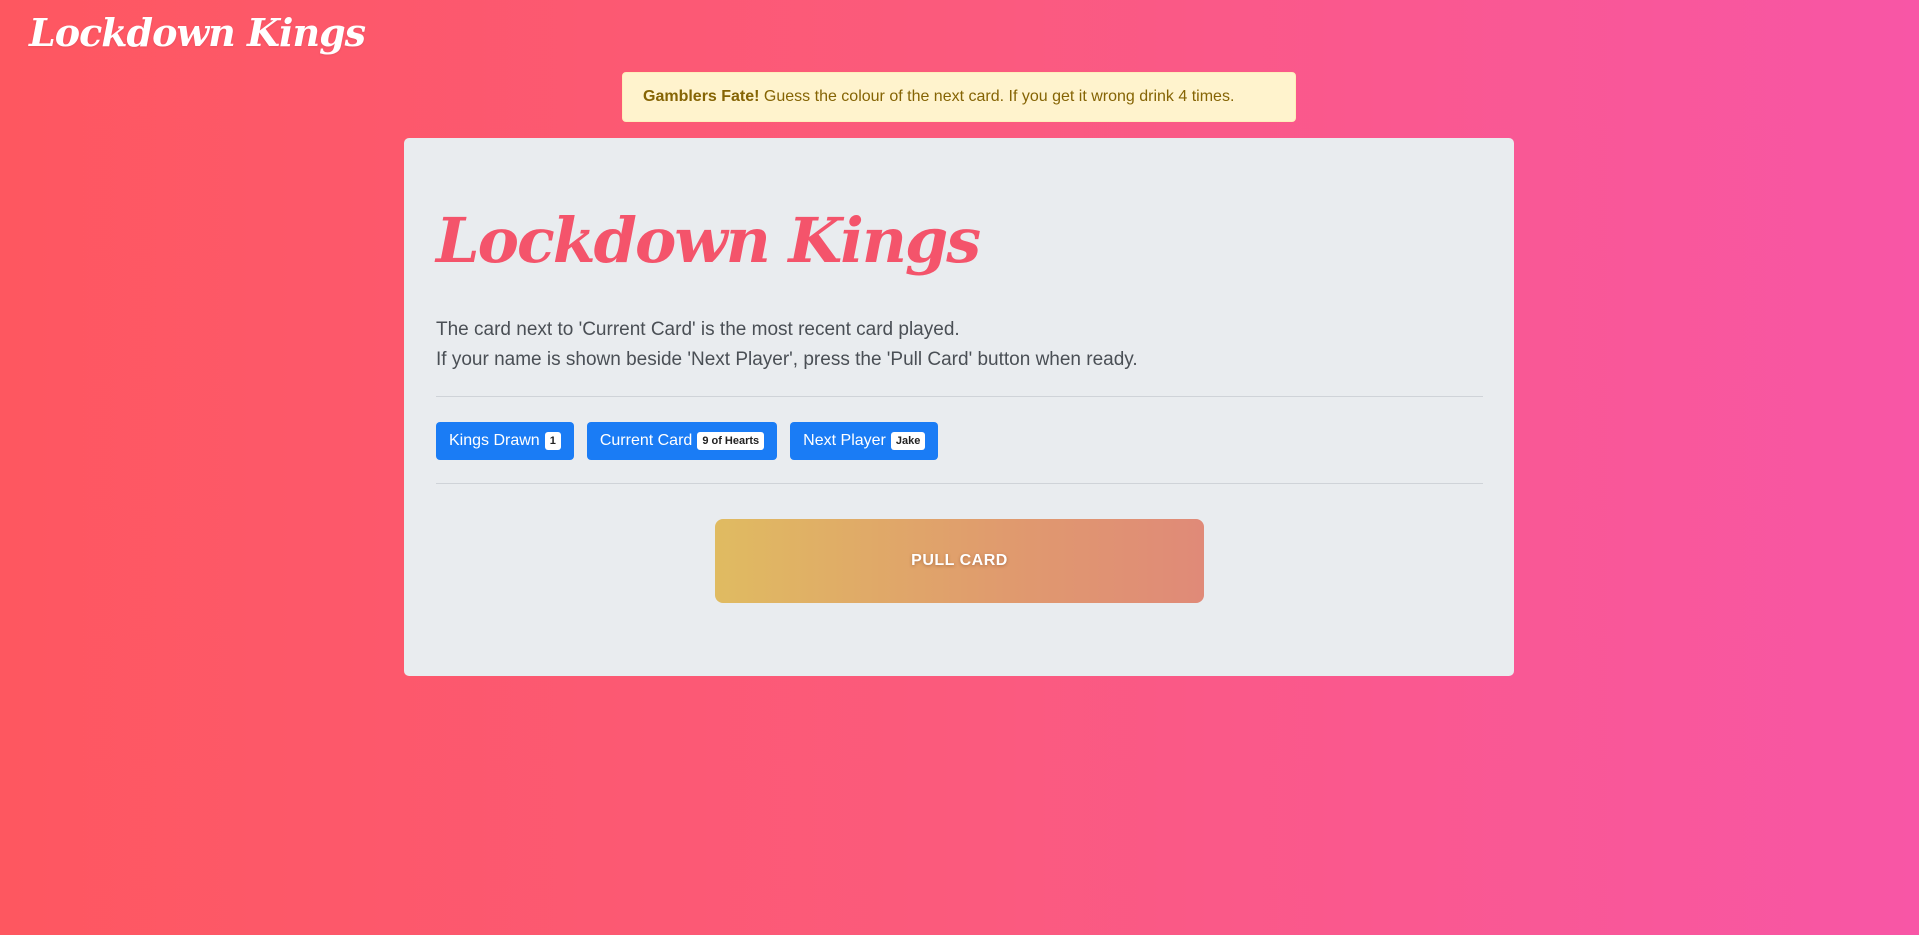 This screenshot has height=935, width=1919. What do you see at coordinates (708, 240) in the screenshot?
I see `page-title: Lockdown Kings` at bounding box center [708, 240].